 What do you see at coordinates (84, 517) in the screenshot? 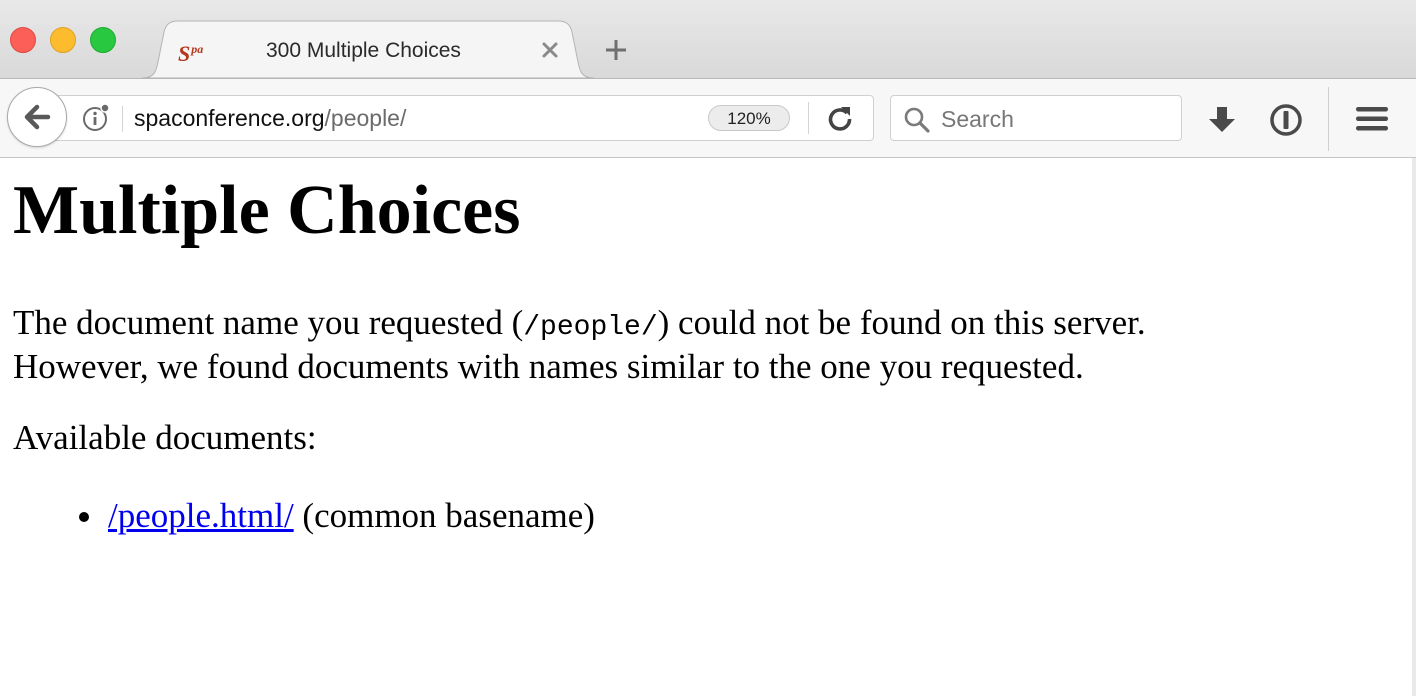
I see `bullet` at bounding box center [84, 517].